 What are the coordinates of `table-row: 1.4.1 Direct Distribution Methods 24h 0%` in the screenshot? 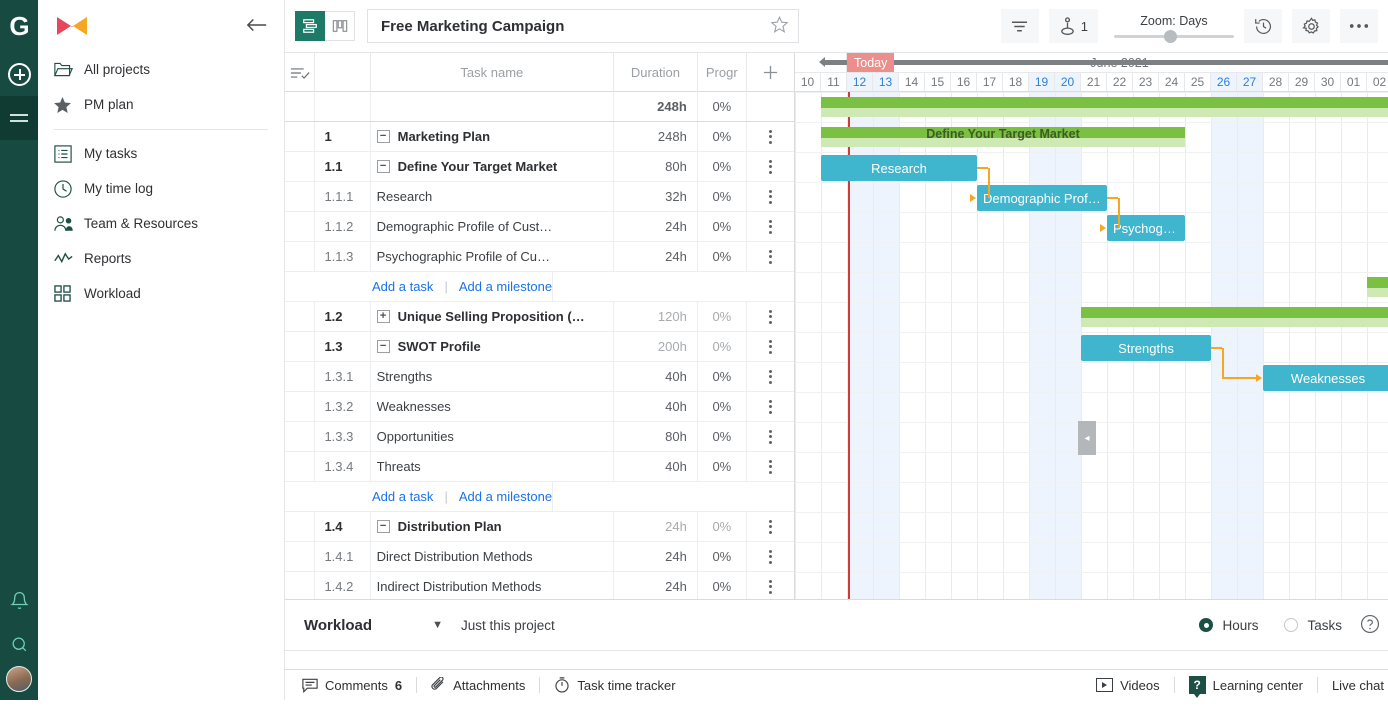 It's located at (539, 557).